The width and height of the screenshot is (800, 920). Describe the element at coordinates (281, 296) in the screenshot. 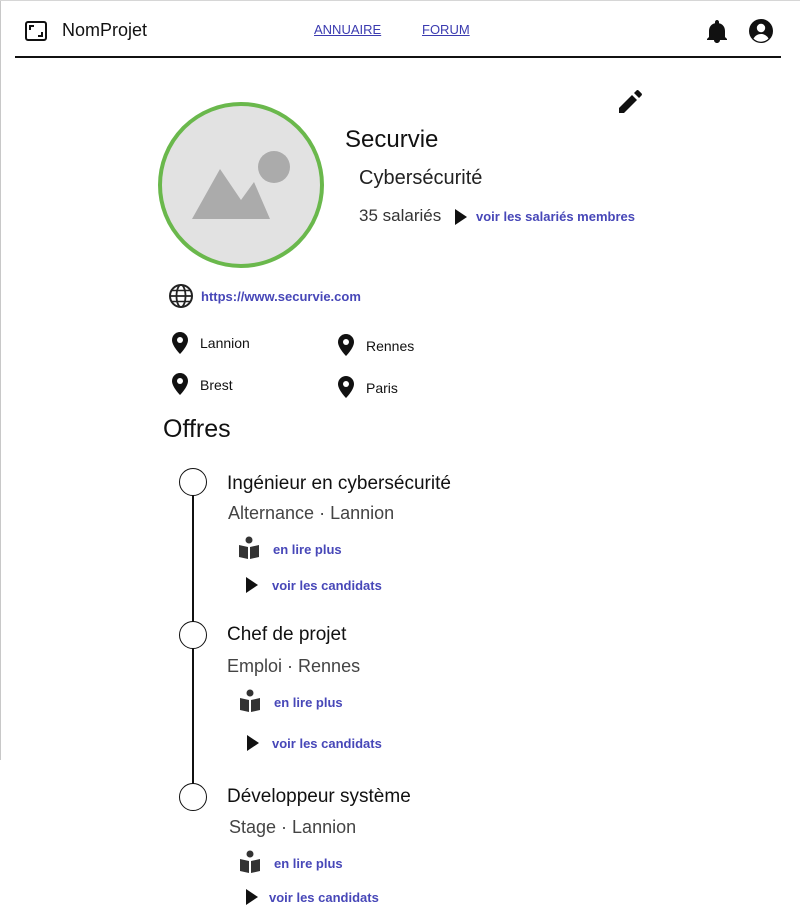

I see `website-link: https://www.securvie.com` at that location.